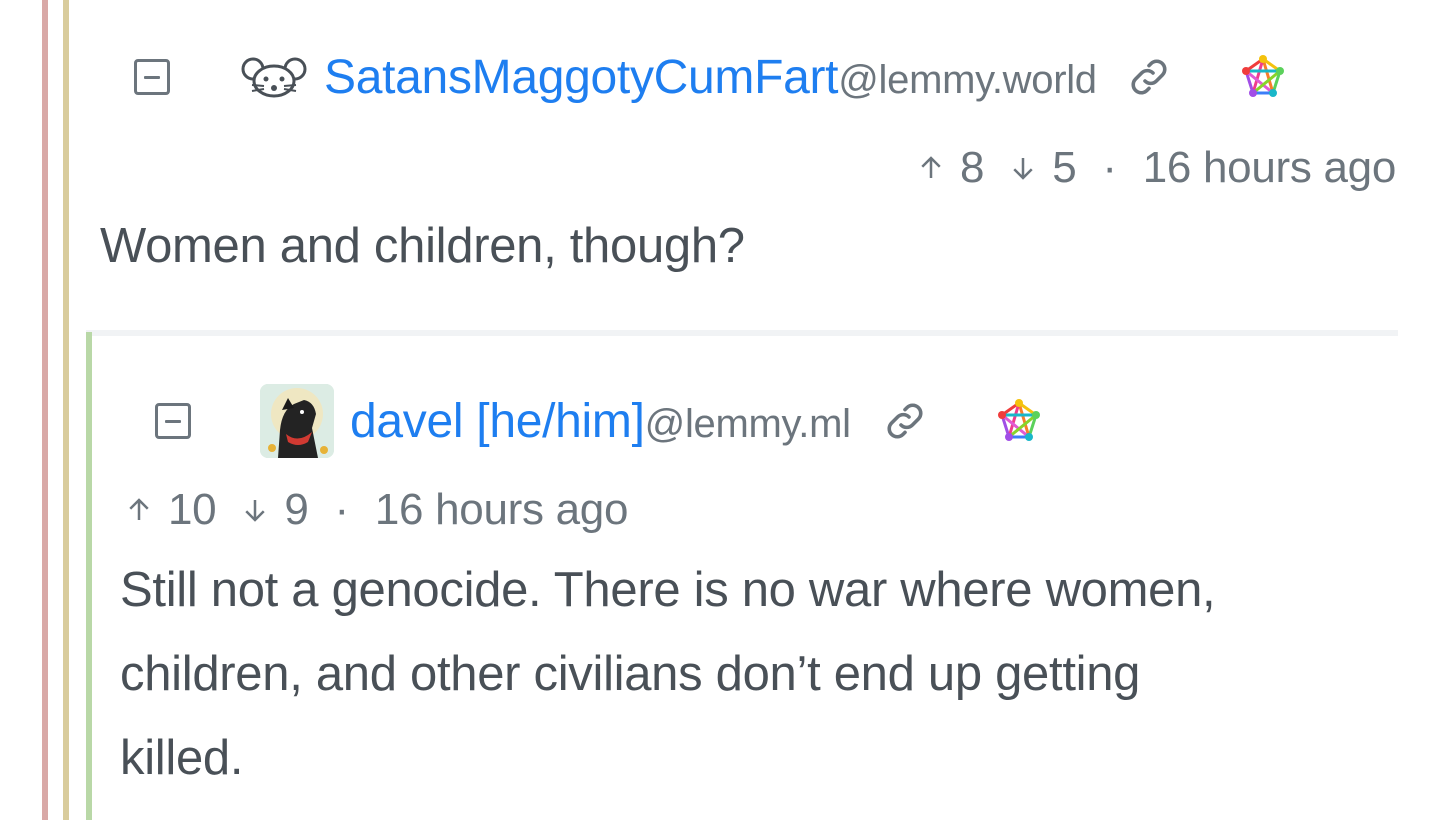 The height and width of the screenshot is (820, 1440). What do you see at coordinates (972, 167) in the screenshot?
I see `upvote-count: 8` at bounding box center [972, 167].